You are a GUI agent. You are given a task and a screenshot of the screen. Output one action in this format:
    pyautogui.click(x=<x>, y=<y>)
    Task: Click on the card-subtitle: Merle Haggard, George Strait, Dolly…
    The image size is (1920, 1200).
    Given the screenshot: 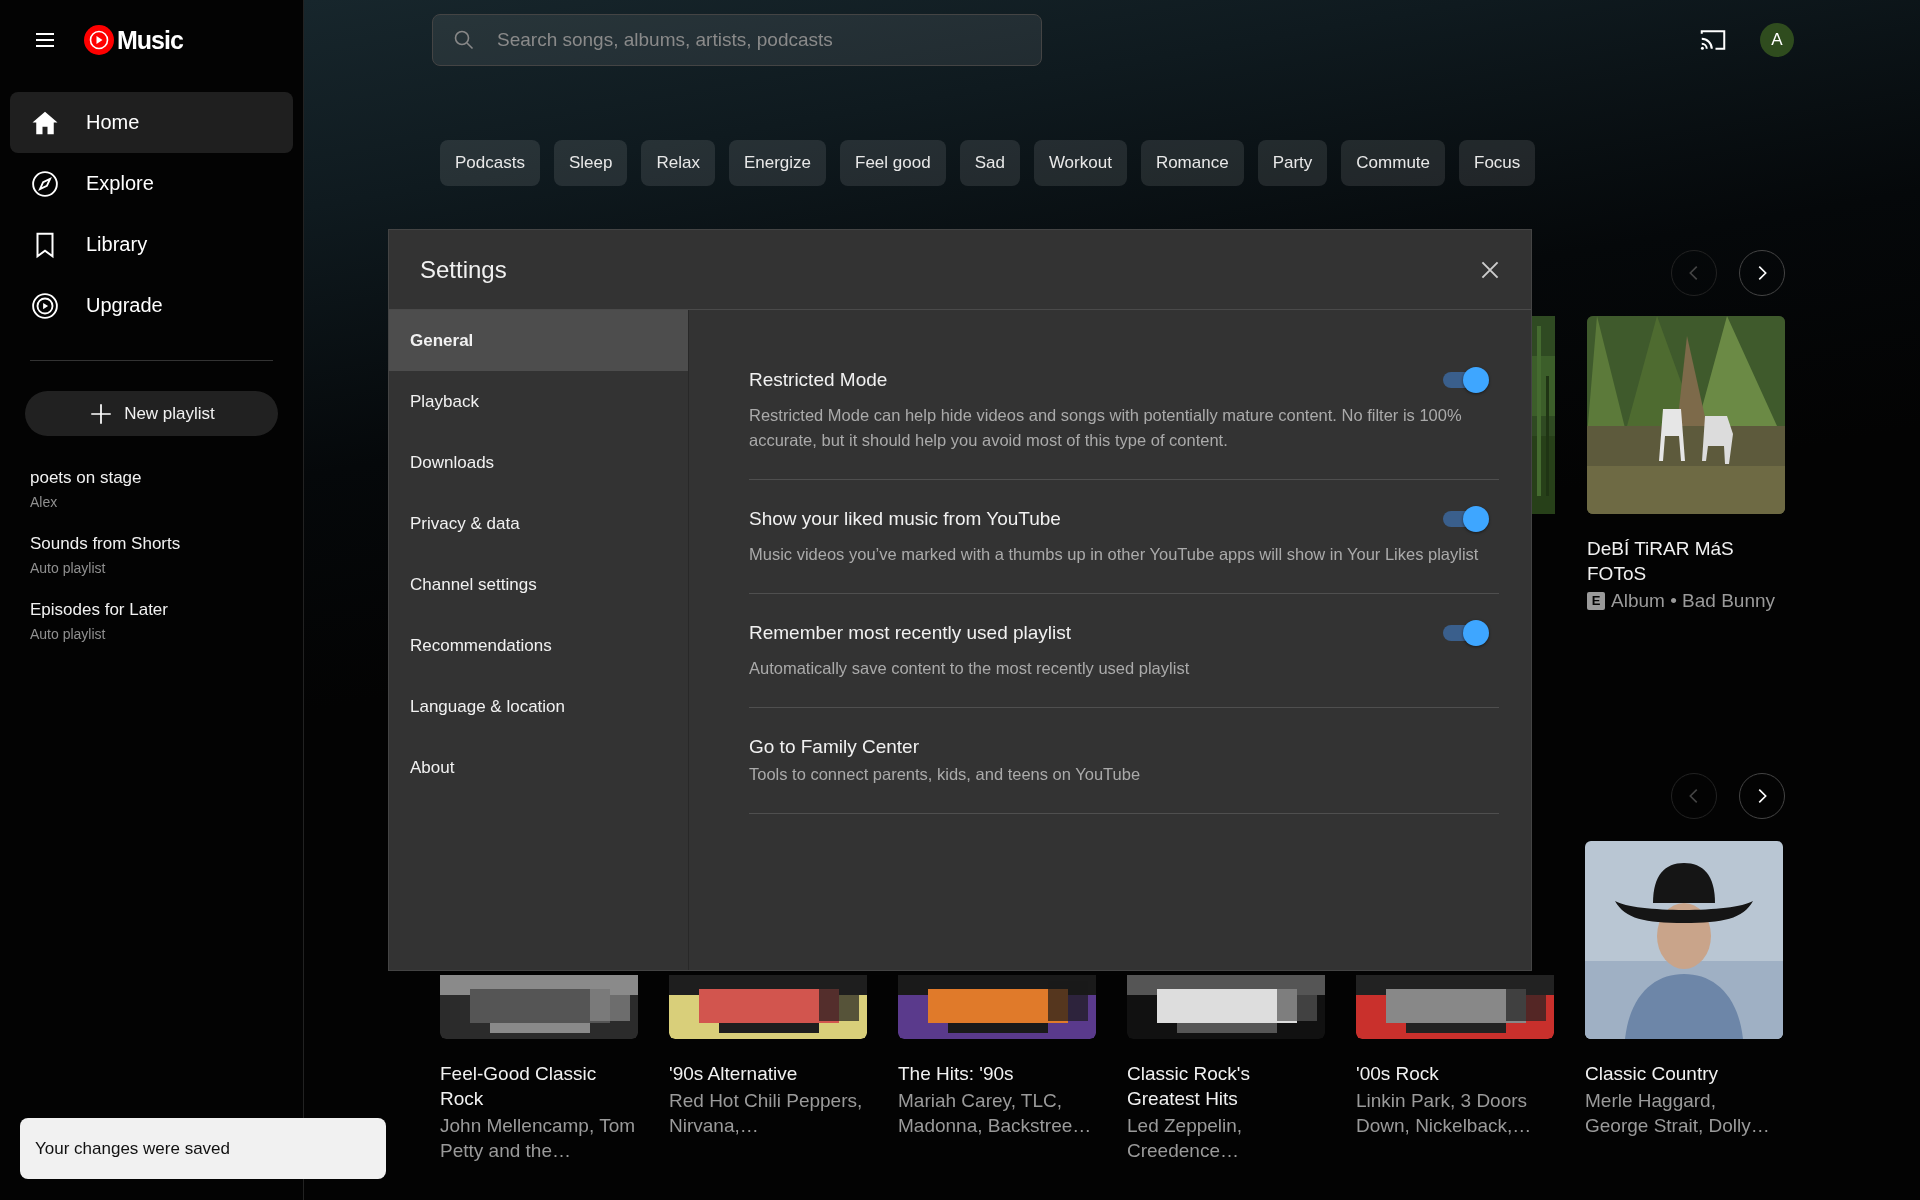 What is the action you would take?
    pyautogui.click(x=1678, y=1113)
    